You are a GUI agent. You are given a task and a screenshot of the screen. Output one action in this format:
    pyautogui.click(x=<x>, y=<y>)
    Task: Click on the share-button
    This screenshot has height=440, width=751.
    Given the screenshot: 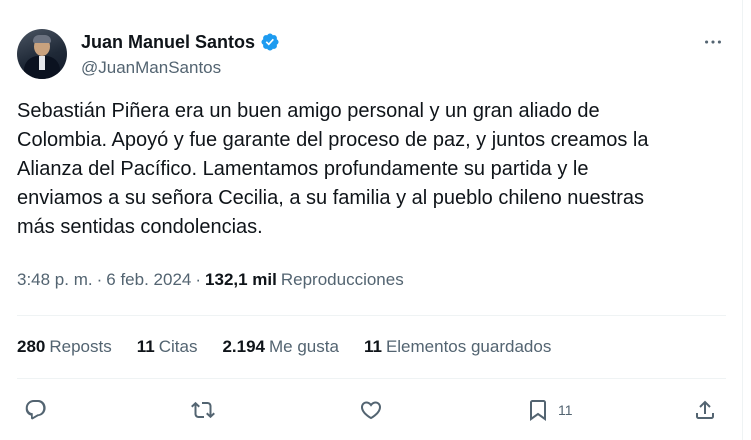 What is the action you would take?
    pyautogui.click(x=705, y=410)
    